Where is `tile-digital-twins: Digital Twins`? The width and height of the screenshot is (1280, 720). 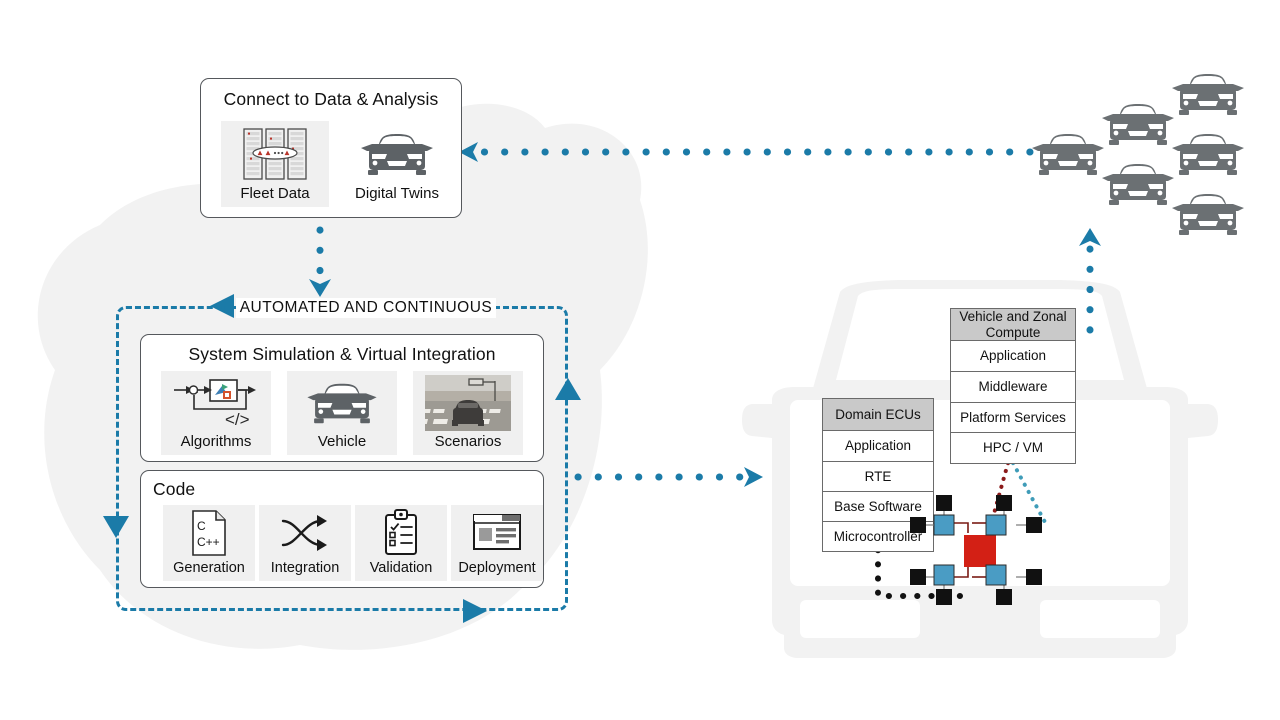 tile-digital-twins: Digital Twins is located at coordinates (397, 164).